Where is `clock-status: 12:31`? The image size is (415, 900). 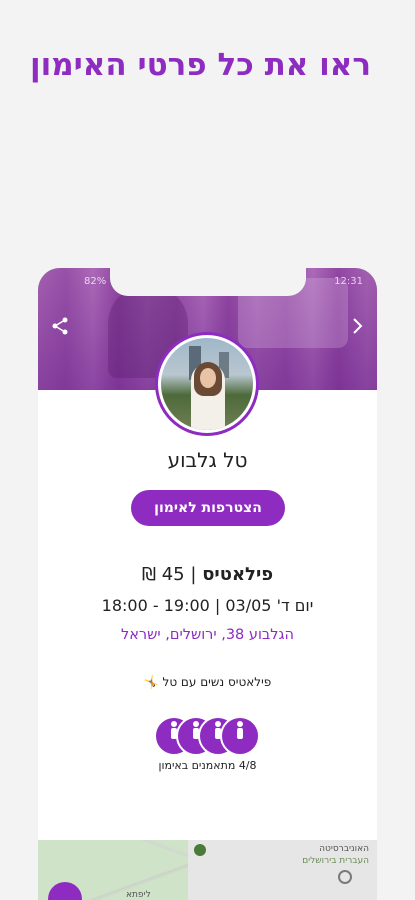 clock-status: 12:31 is located at coordinates (348, 281).